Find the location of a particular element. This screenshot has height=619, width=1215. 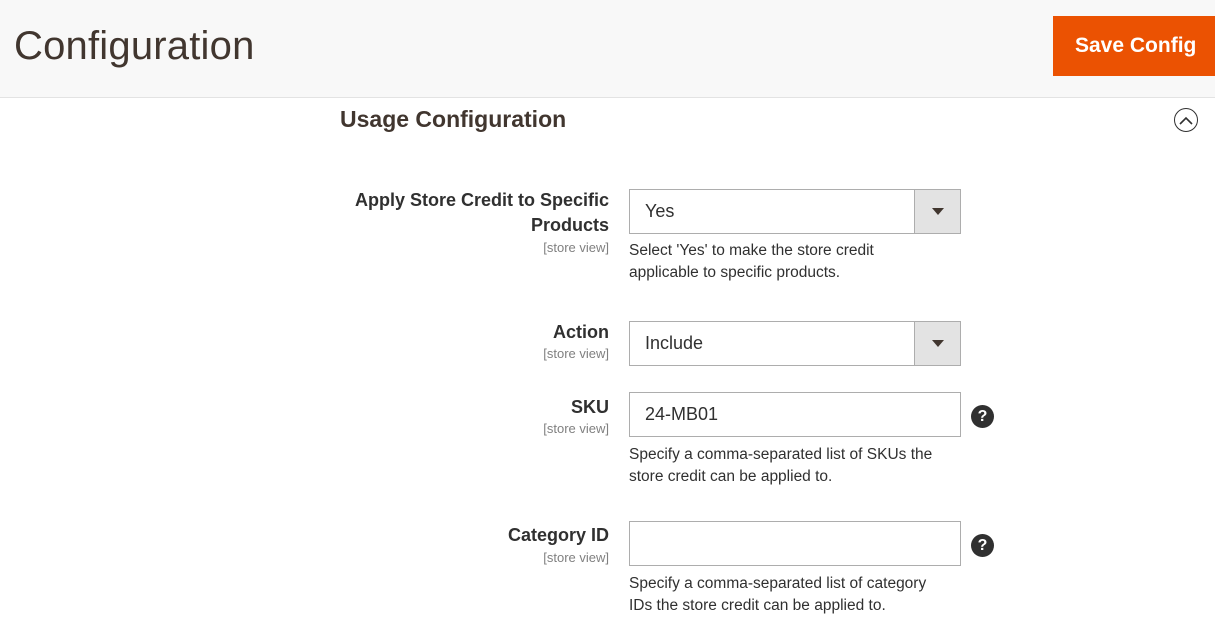

action-select: Include is located at coordinates (795, 343).